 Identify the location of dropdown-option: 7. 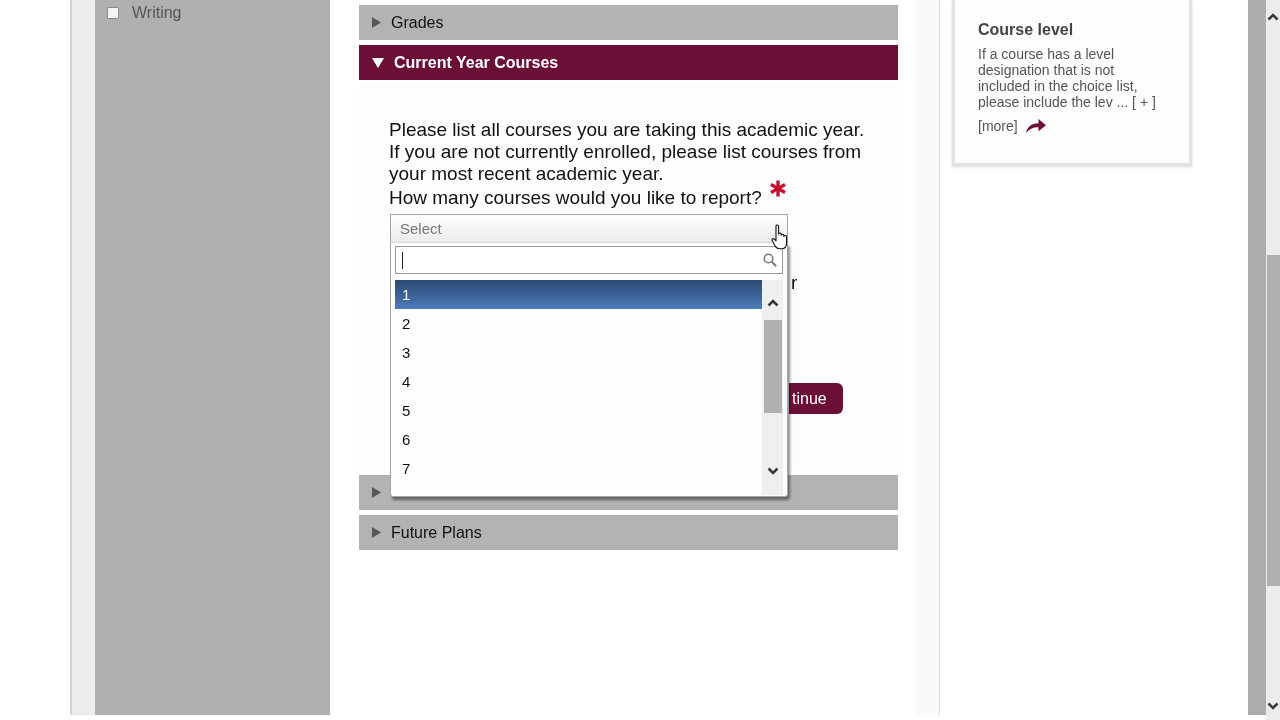
(578, 468).